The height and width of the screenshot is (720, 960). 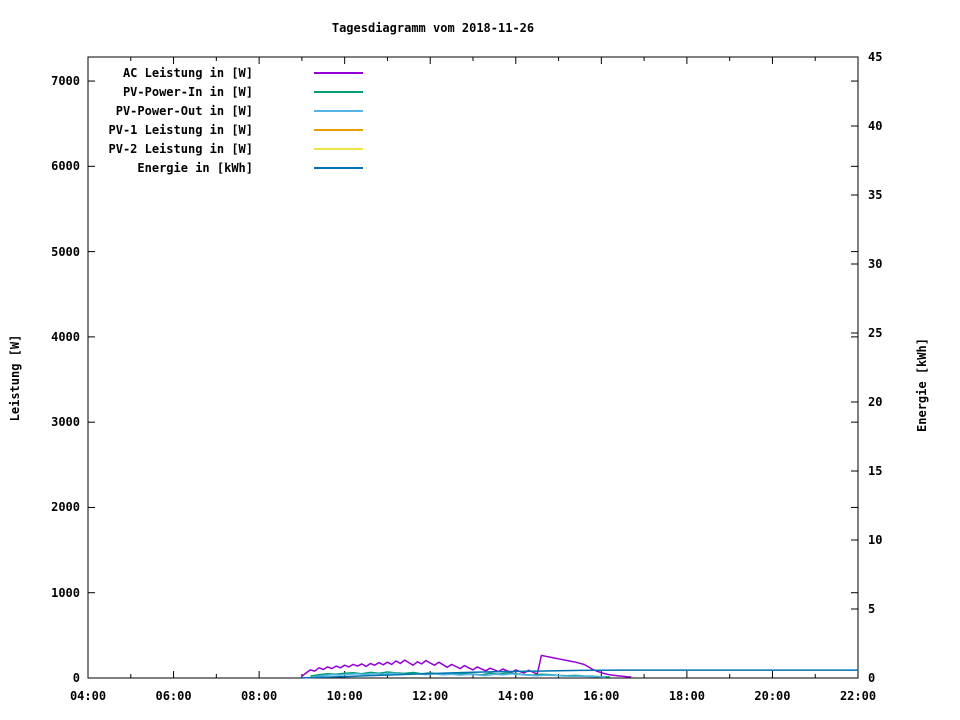 I want to click on chart-title: Tagesdiagramm vom 2018-11-26, so click(x=433, y=28).